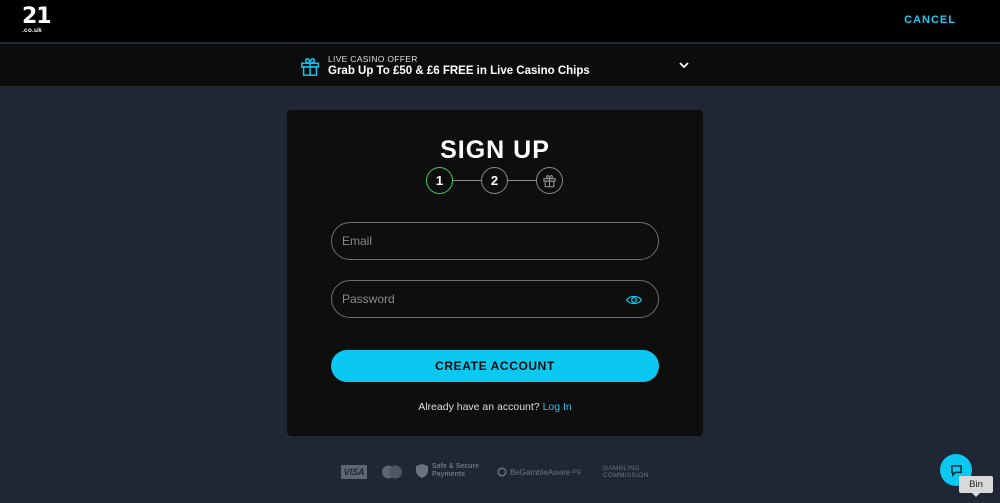  I want to click on safe-payments-badge: Safe & Secure Payments, so click(447, 471).